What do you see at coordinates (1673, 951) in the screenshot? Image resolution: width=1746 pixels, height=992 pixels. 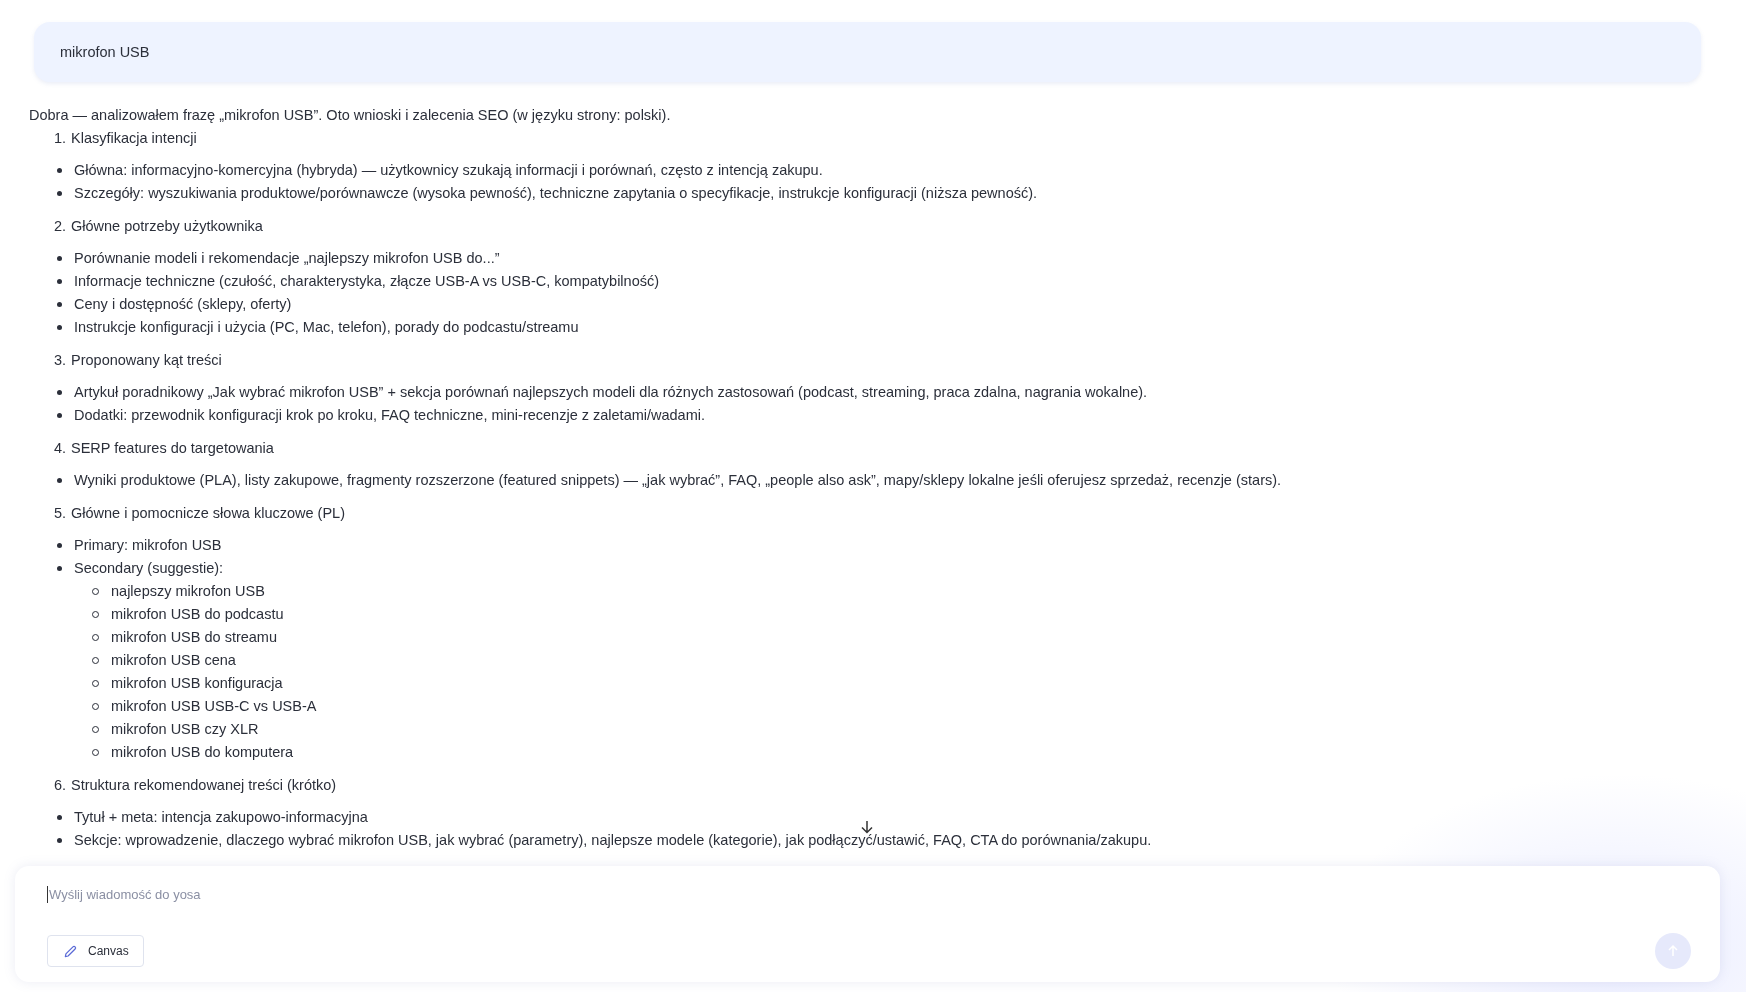 I see `arrow-up-icon` at bounding box center [1673, 951].